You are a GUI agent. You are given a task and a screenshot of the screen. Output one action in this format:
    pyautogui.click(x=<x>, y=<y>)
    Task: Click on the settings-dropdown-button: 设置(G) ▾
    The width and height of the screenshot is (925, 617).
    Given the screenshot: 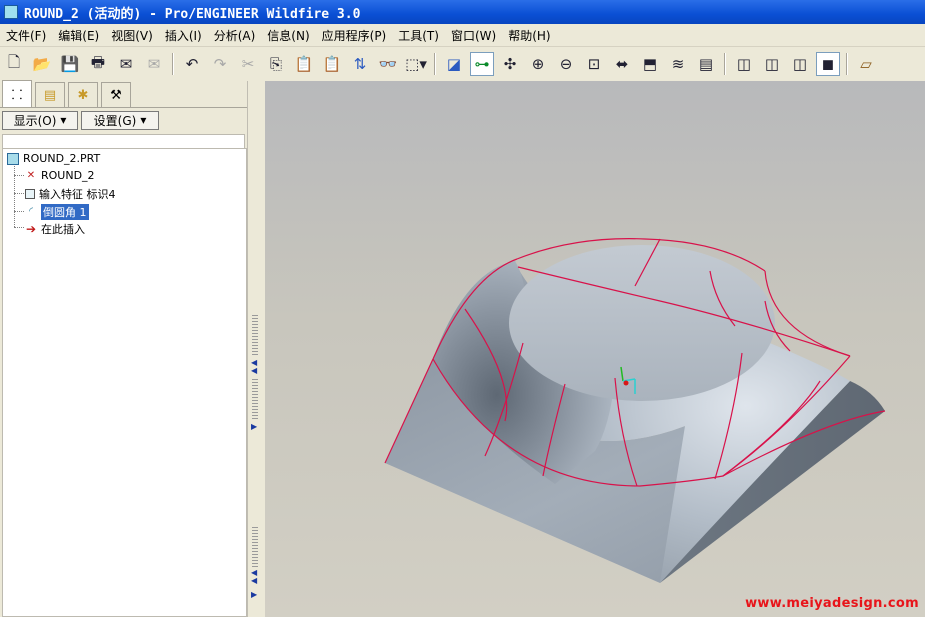 What is the action you would take?
    pyautogui.click(x=120, y=120)
    